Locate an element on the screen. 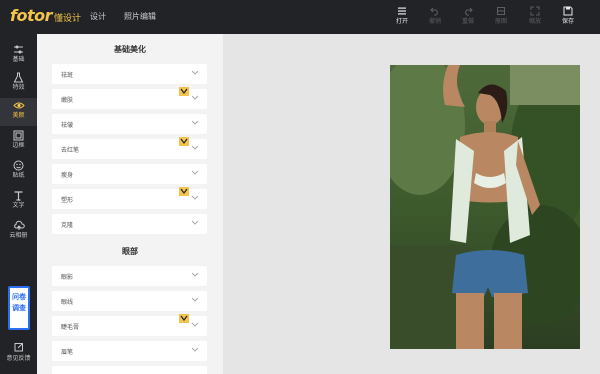 This screenshot has height=374, width=600. feedback-label: 意见反馈 is located at coordinates (18, 358).